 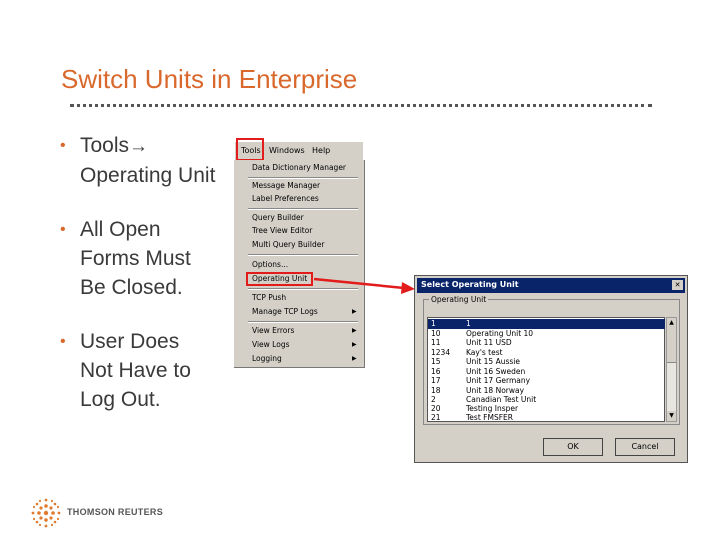 What do you see at coordinates (546, 381) in the screenshot?
I see `list-item: 17 Unit 17 Germany` at bounding box center [546, 381].